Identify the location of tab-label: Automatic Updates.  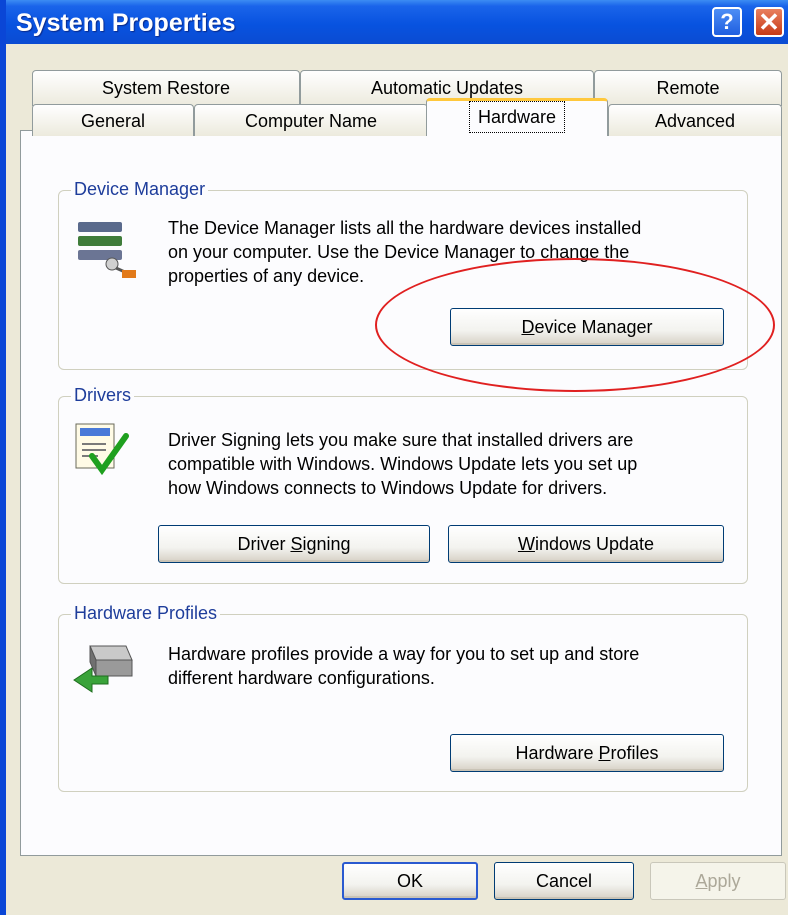
(447, 88).